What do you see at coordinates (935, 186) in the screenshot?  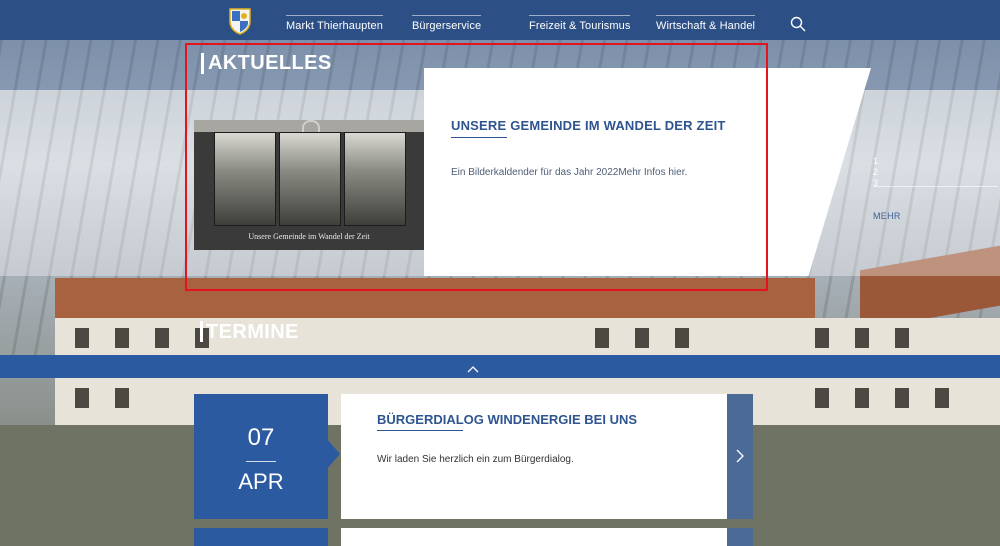 I see `pager-active-rule` at bounding box center [935, 186].